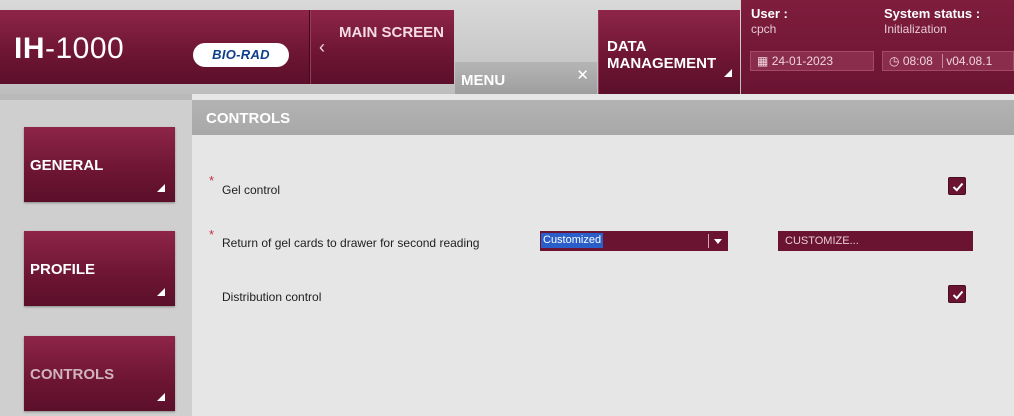  Describe the element at coordinates (526, 78) in the screenshot. I see `tab-menu: MENU ✕` at that location.